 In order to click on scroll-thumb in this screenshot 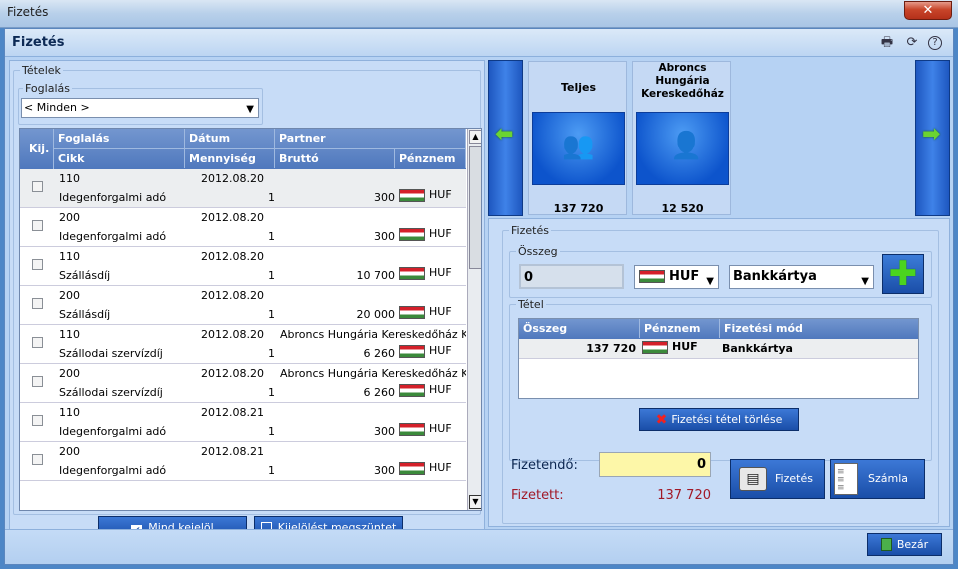, I will do `click(475, 207)`.